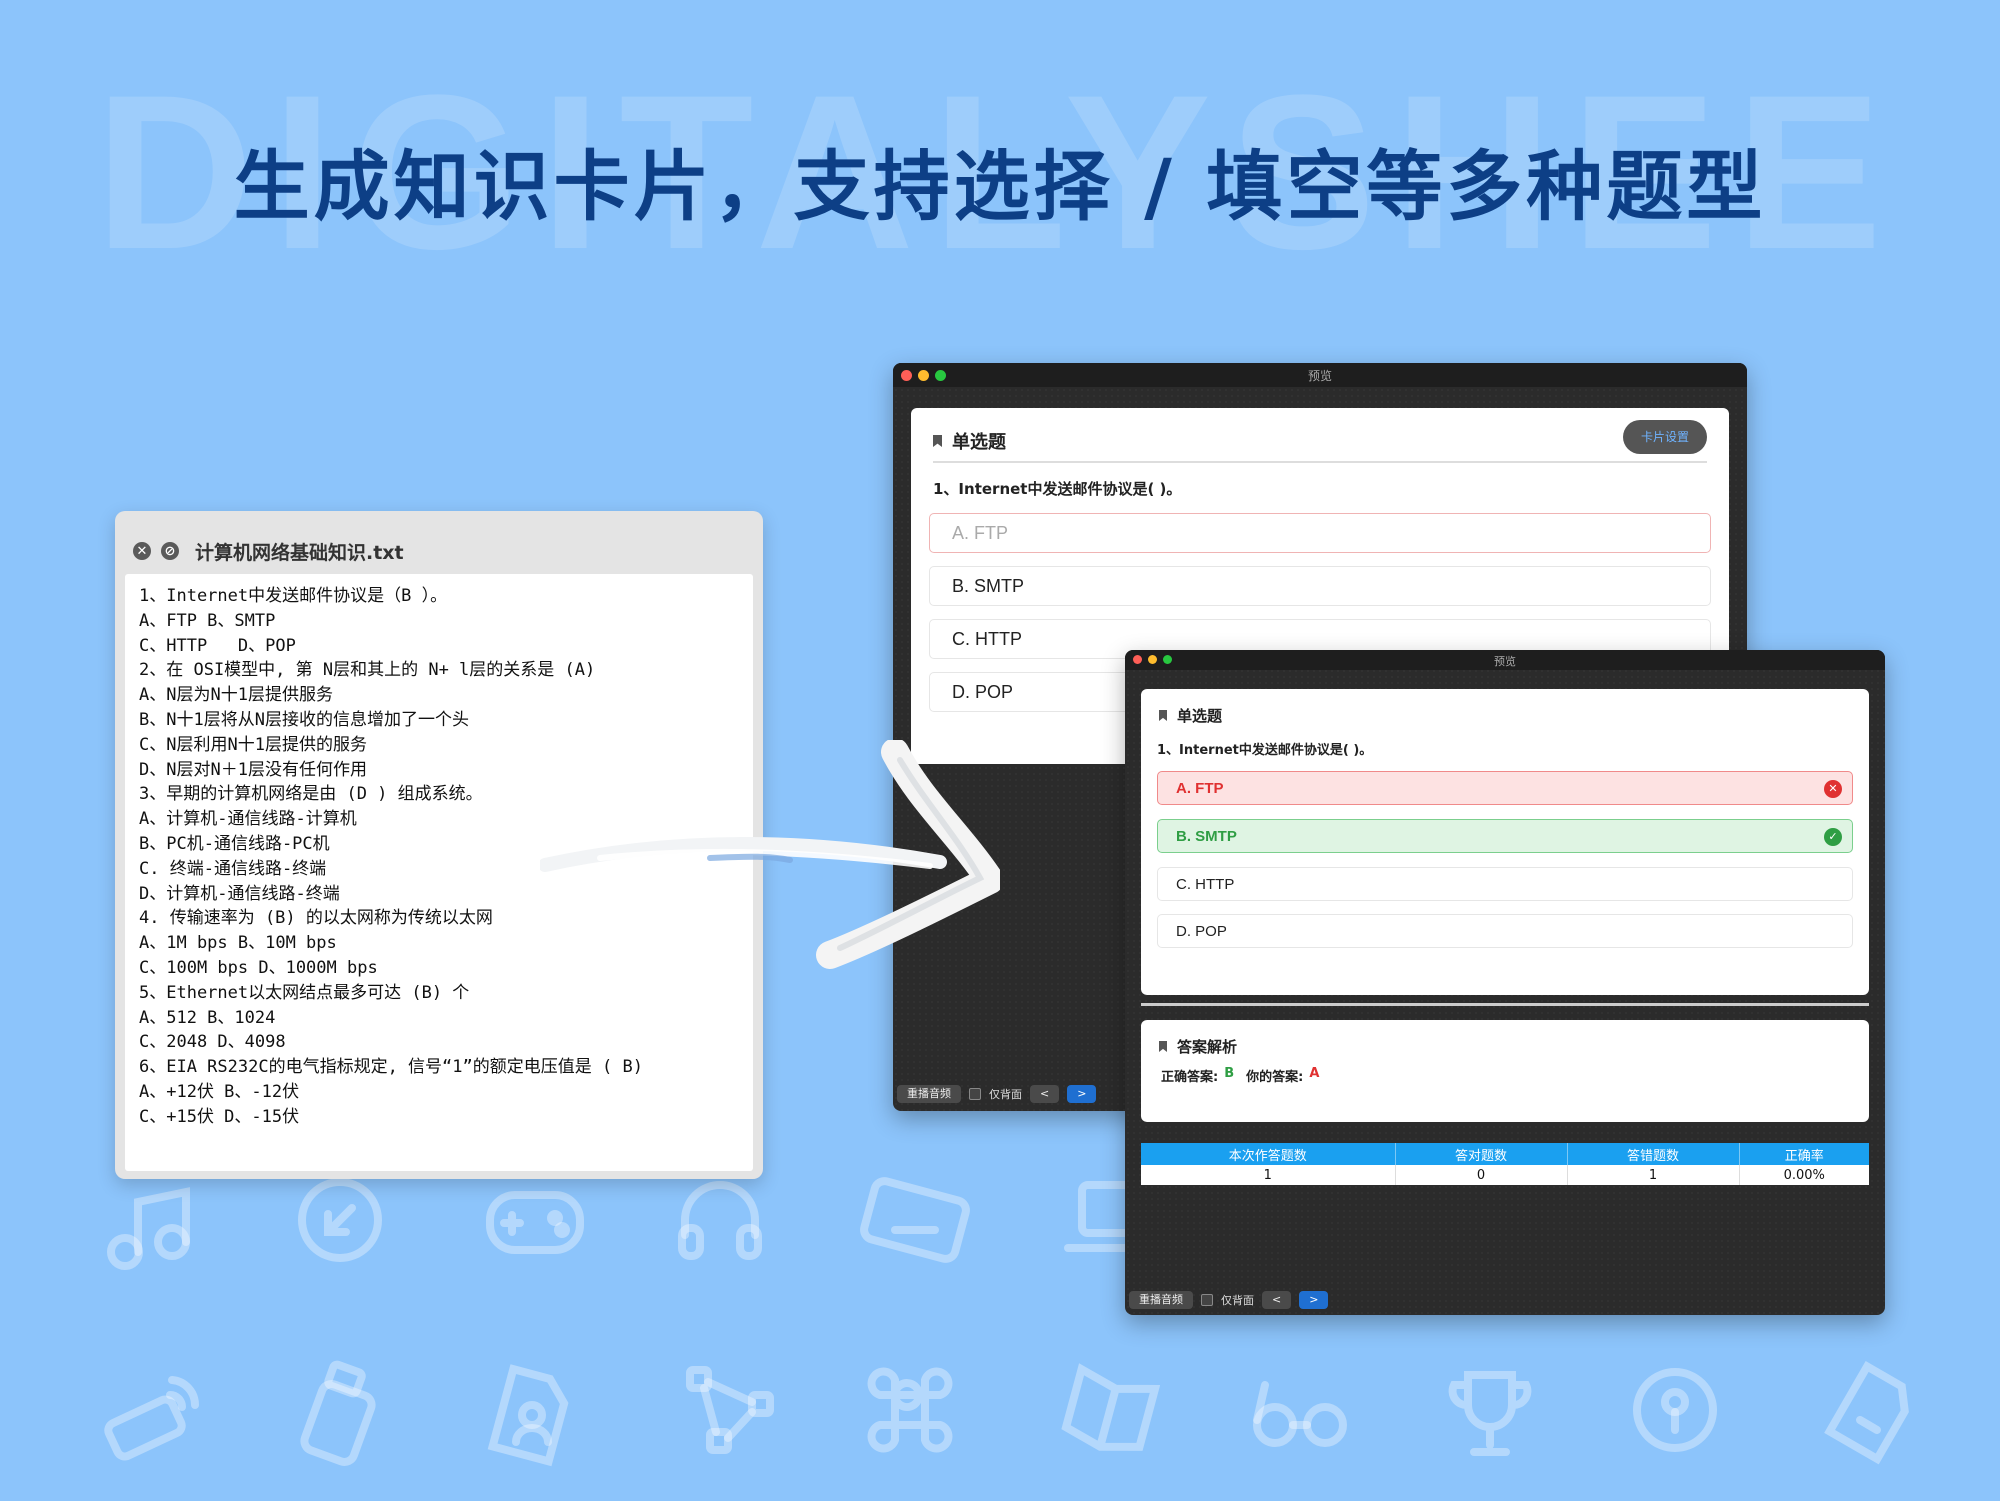 Image resolution: width=2000 pixels, height=1501 pixels. Describe the element at coordinates (1200, 788) in the screenshot. I see `option-a-label: A. FTP` at that location.